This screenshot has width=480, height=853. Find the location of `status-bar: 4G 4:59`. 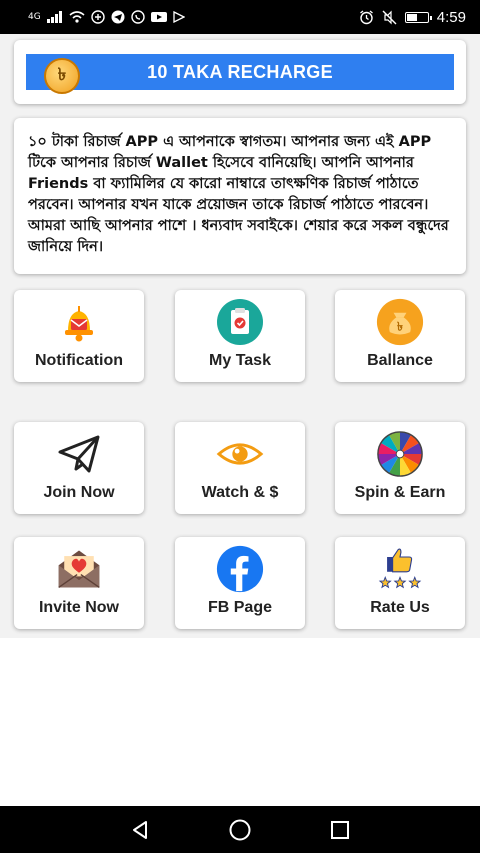

status-bar: 4G 4:59 is located at coordinates (240, 17).